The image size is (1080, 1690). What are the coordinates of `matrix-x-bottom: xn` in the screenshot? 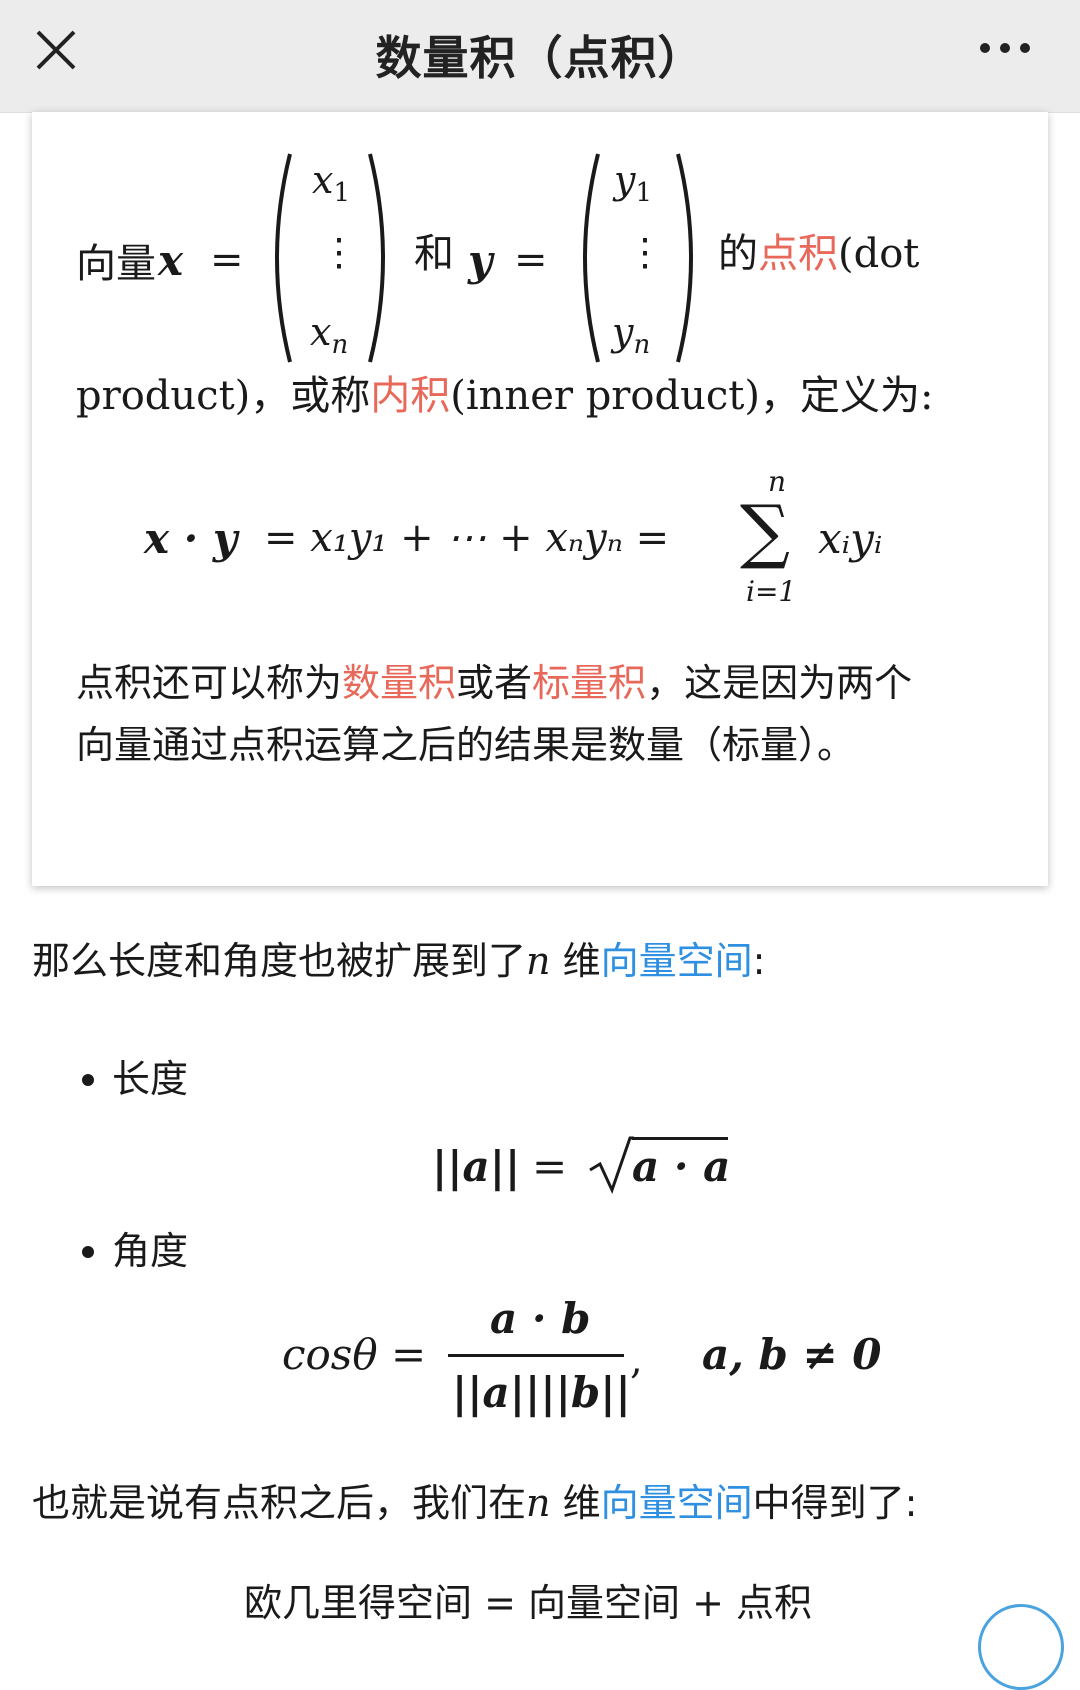 It's located at (329, 335).